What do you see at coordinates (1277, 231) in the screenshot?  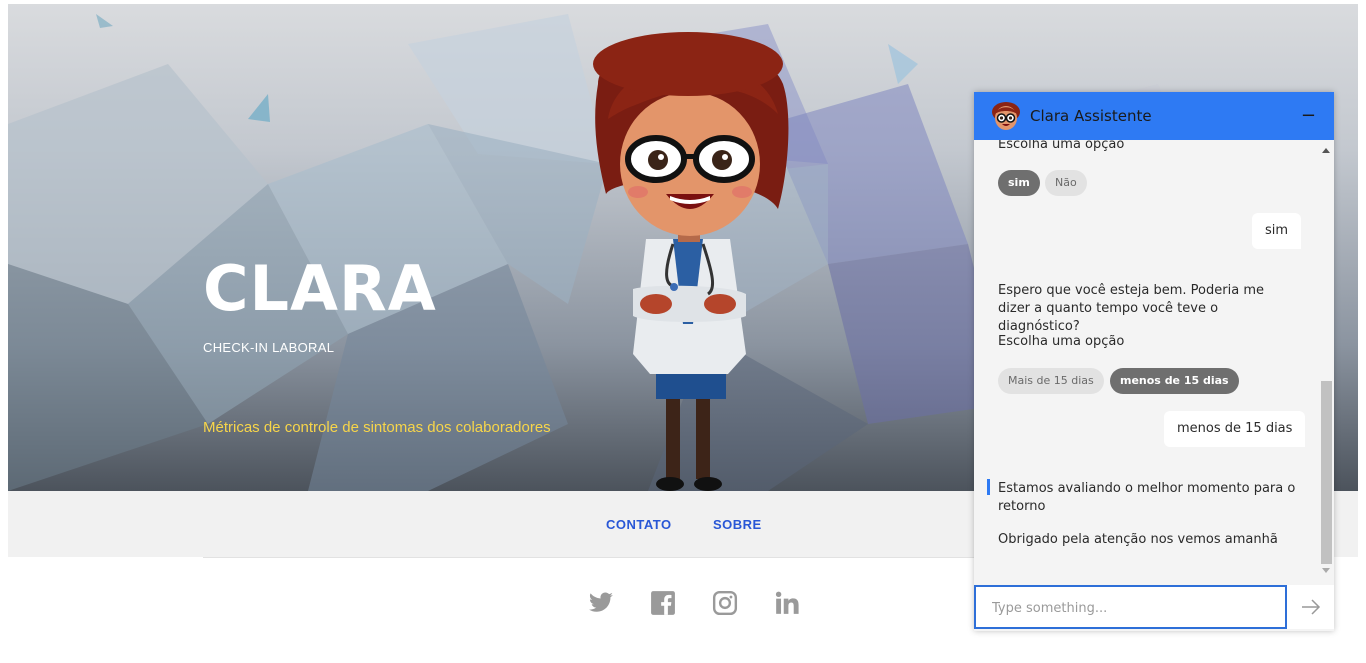 I see `user-message: sim` at bounding box center [1277, 231].